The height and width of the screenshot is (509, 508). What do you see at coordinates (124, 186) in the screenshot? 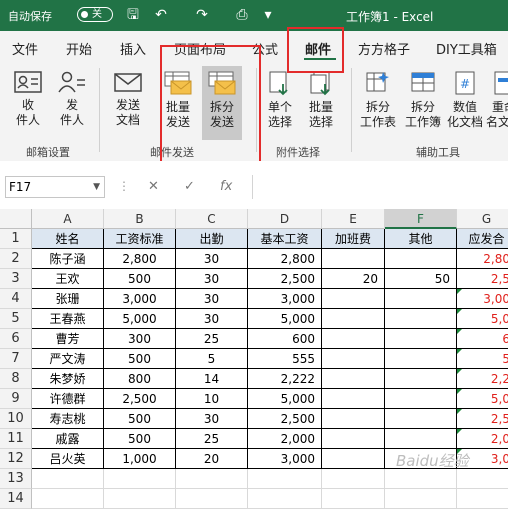
I see `formula-bar-grip-icon: ⋮` at bounding box center [124, 186].